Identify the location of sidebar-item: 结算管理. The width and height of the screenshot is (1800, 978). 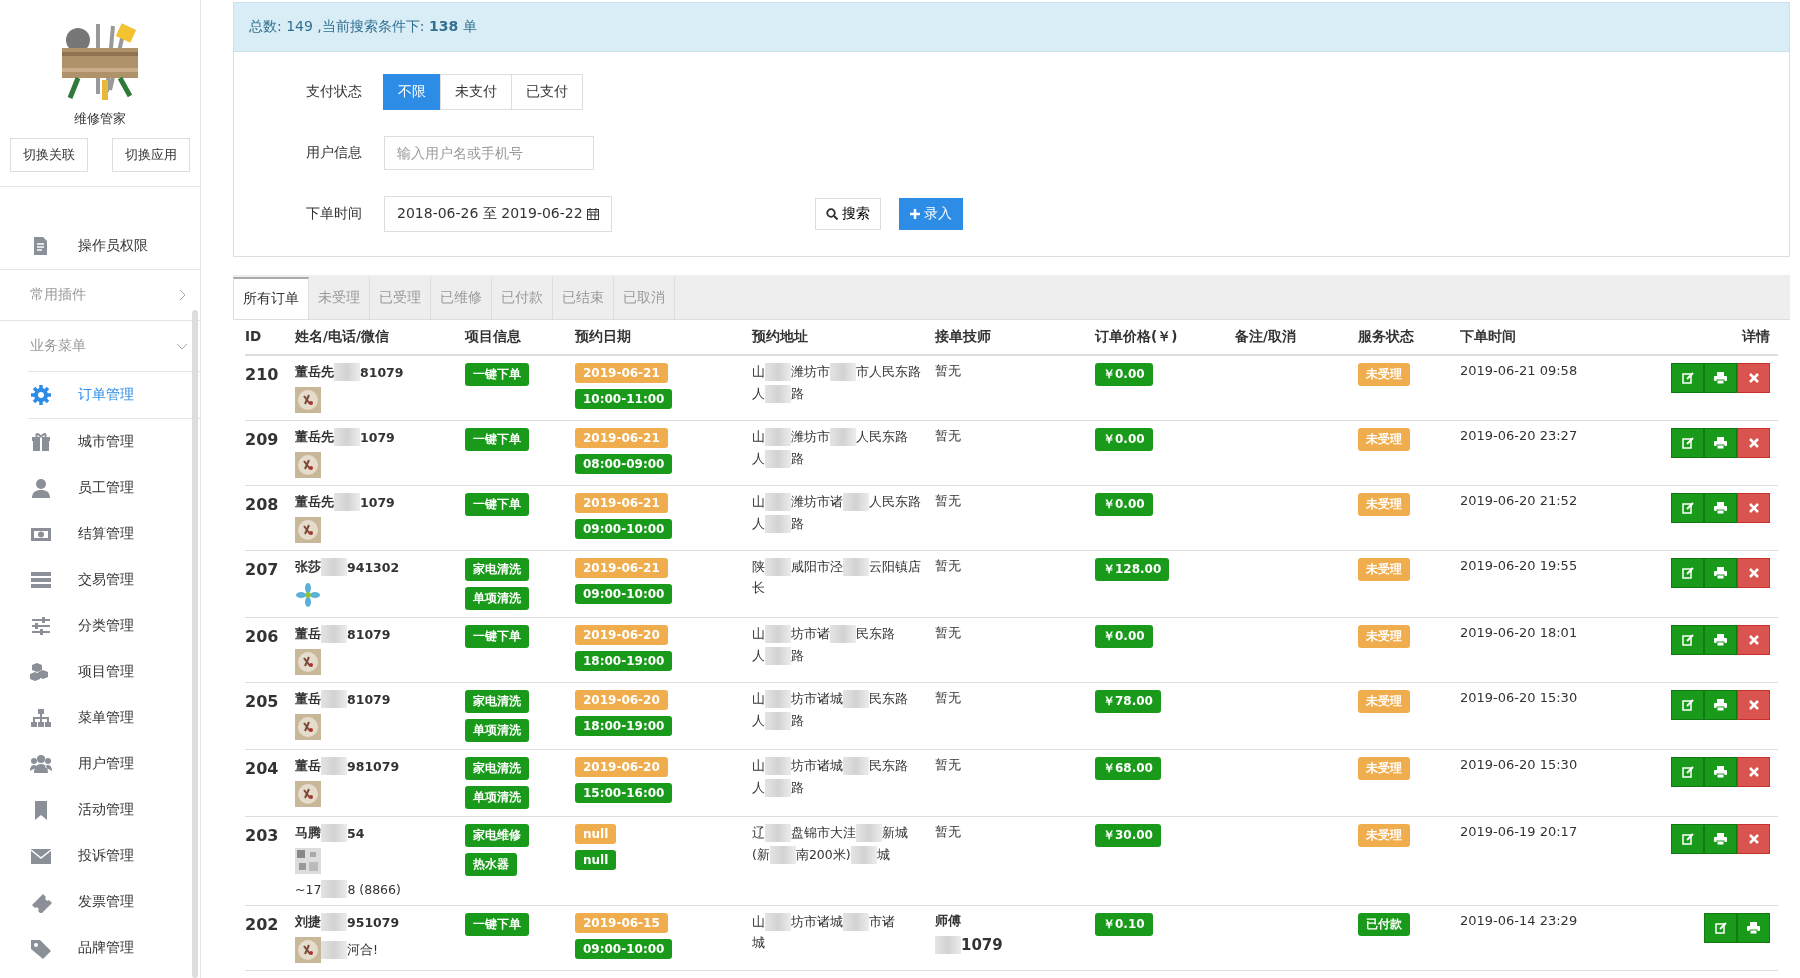
(100, 534).